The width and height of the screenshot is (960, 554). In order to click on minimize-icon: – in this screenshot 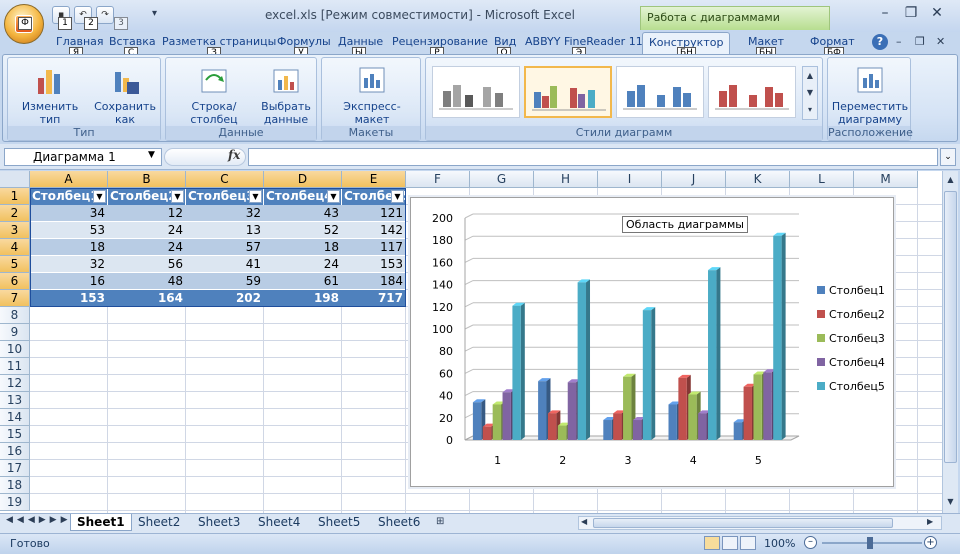, I will do `click(885, 14)`.